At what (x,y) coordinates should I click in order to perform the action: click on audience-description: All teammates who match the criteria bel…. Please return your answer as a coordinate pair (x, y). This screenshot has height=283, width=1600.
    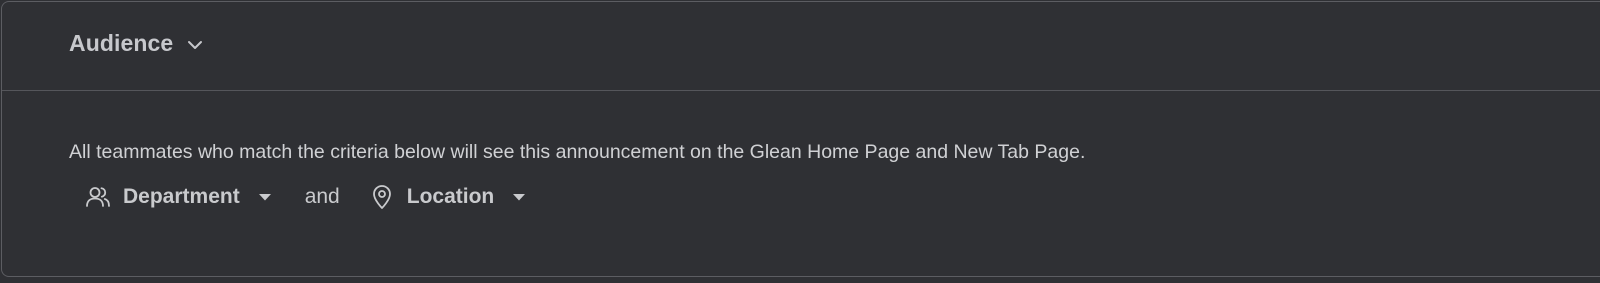
    Looking at the image, I should click on (577, 152).